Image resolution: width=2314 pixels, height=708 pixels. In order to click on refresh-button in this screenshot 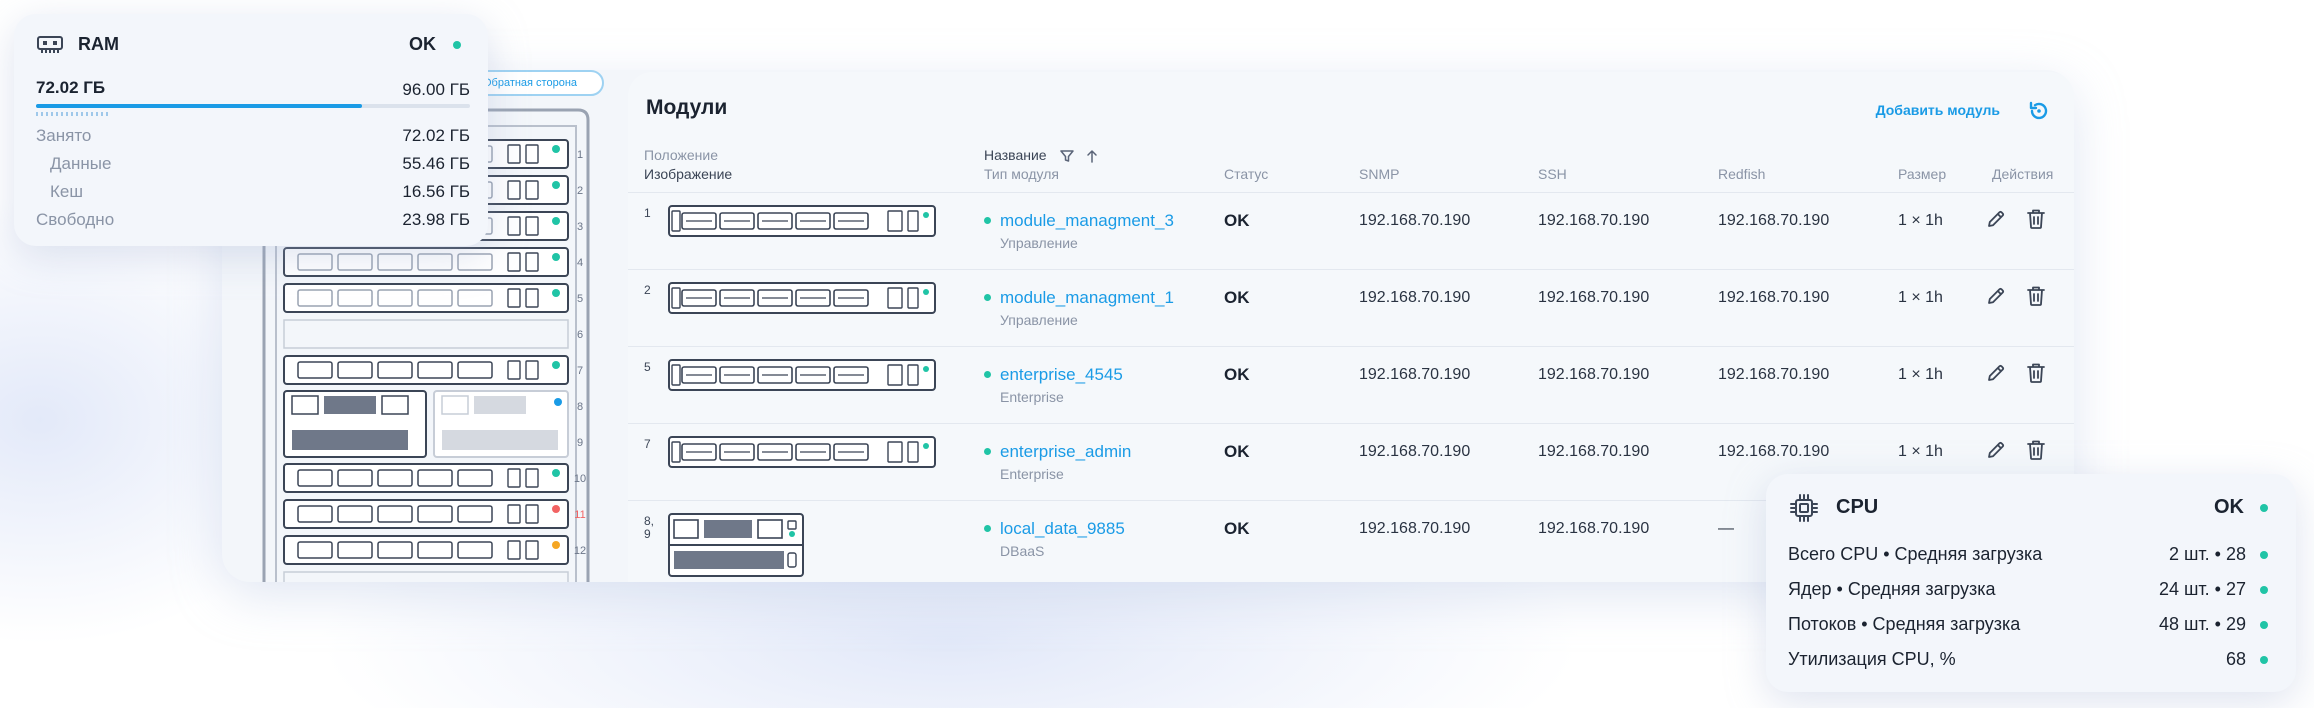, I will do `click(2039, 111)`.